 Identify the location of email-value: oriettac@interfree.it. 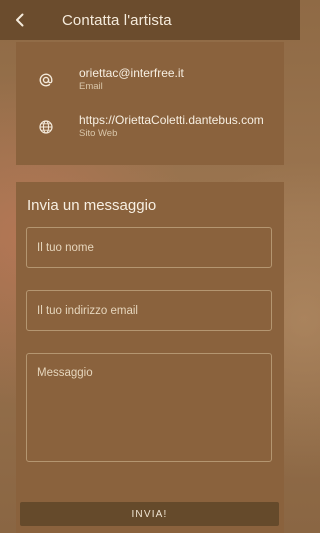
(131, 73).